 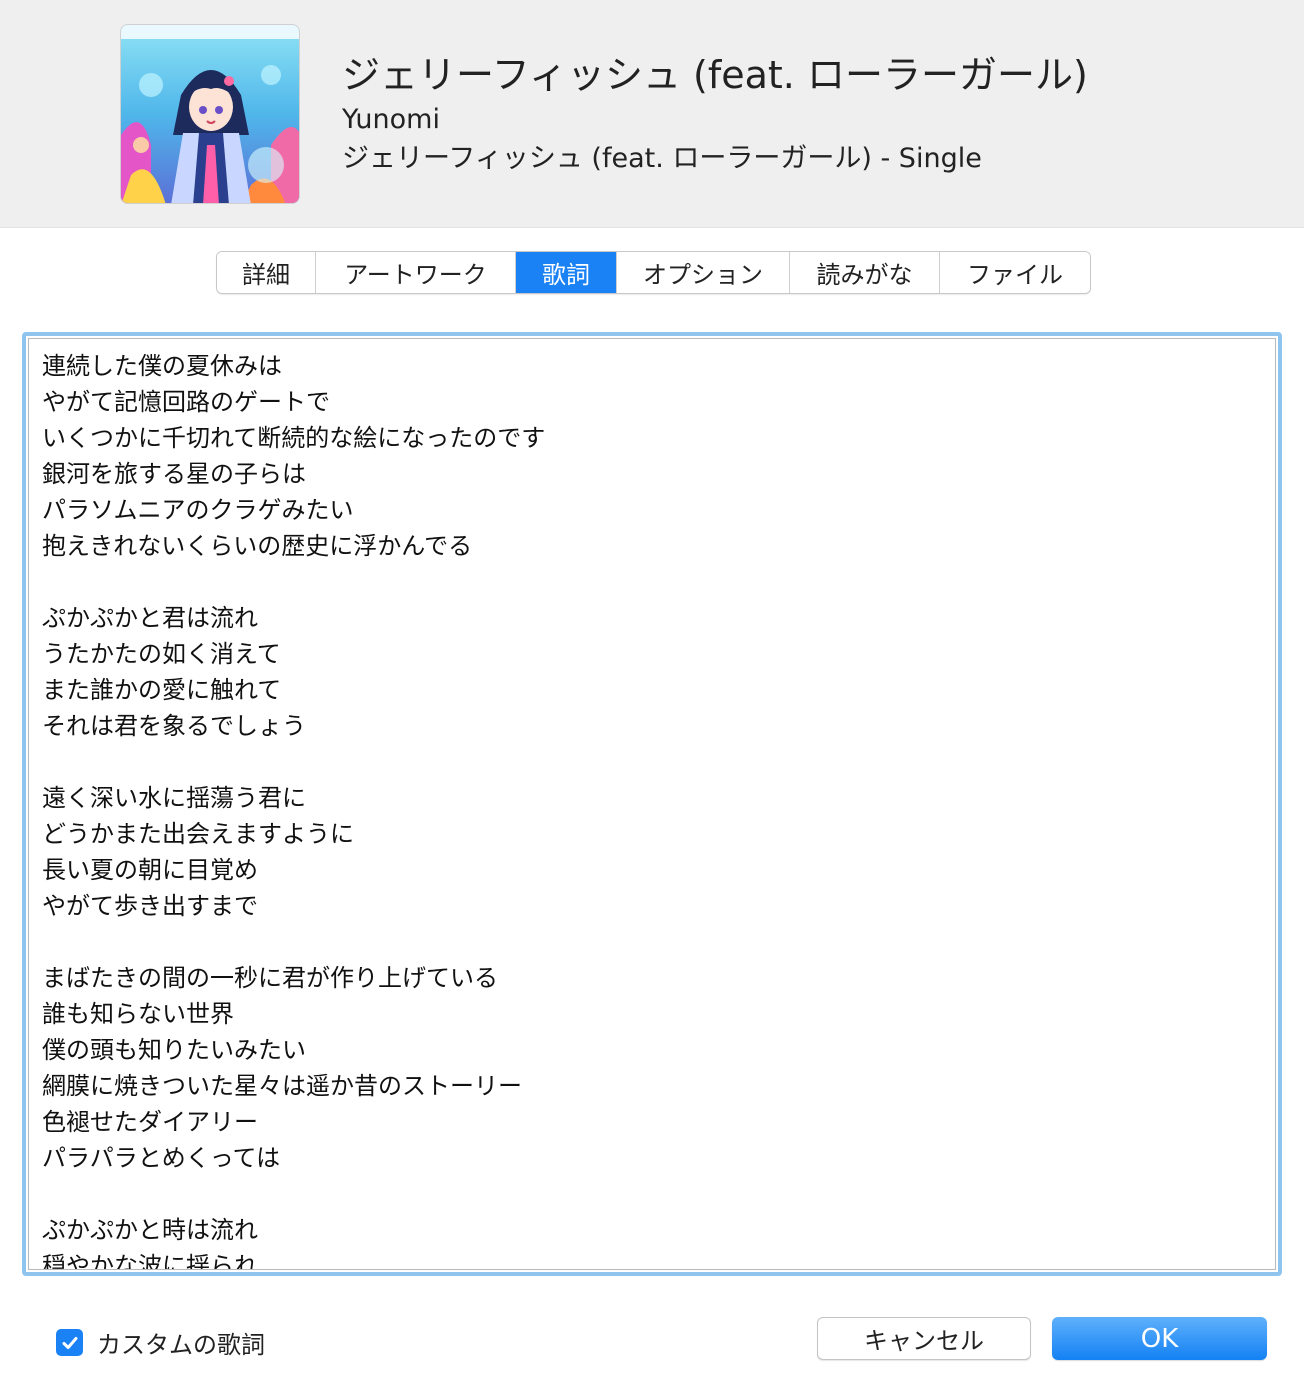 I want to click on lyric-line: また誰かの愛に触れて, so click(x=162, y=690).